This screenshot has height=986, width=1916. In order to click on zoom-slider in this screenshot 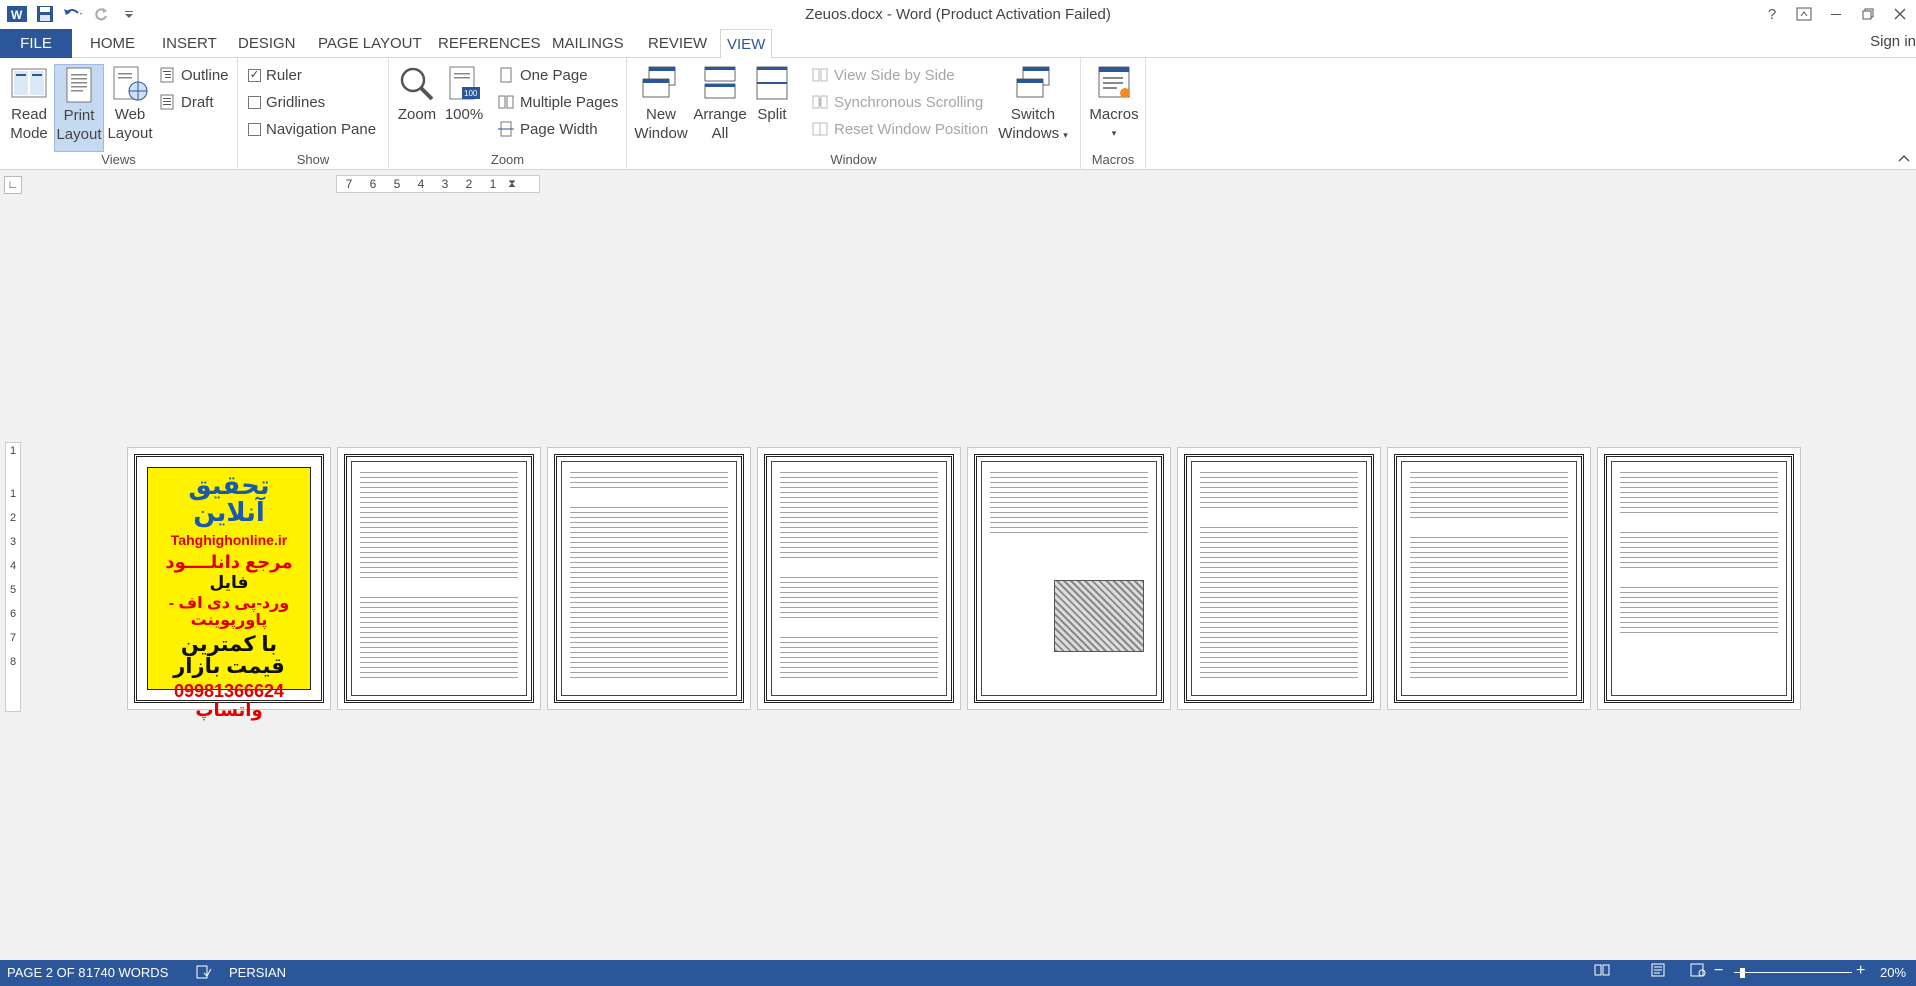, I will do `click(1793, 973)`.